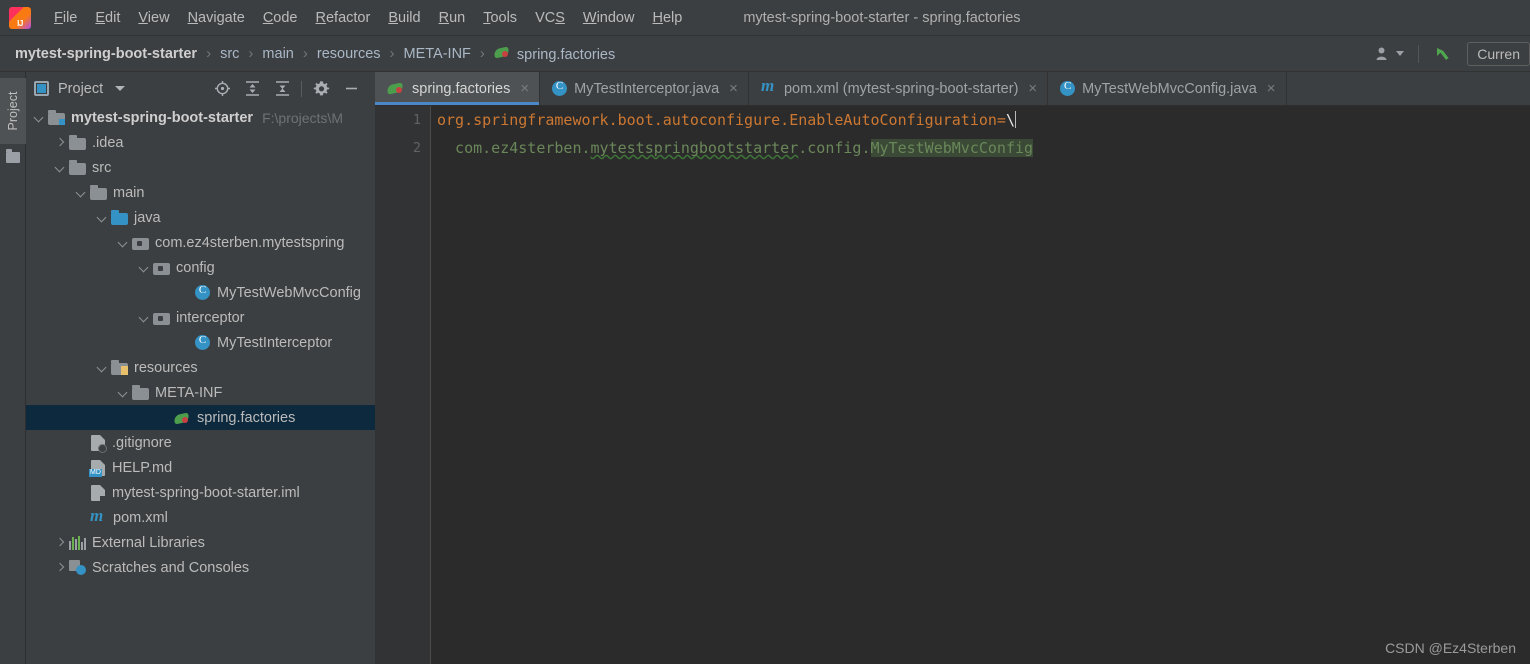  I want to click on breadcrumb-label: main, so click(278, 53).